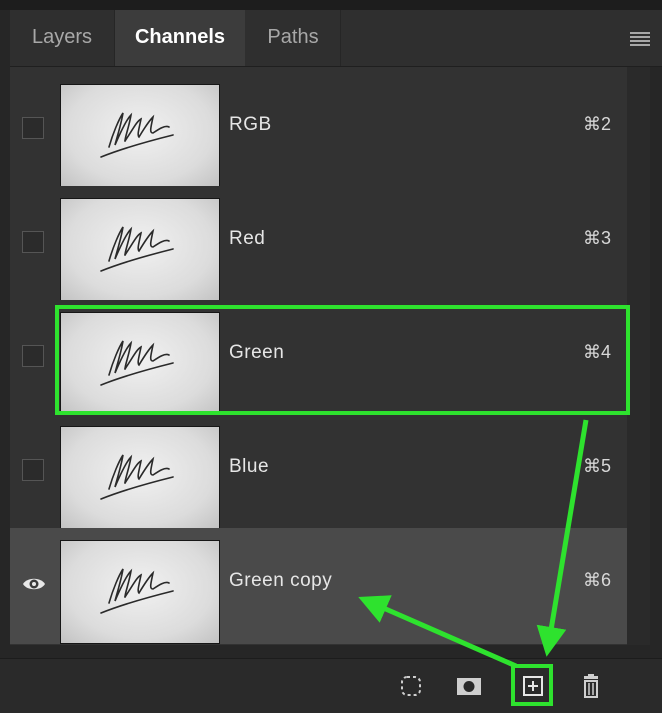 The height and width of the screenshot is (713, 662). Describe the element at coordinates (596, 466) in the screenshot. I see `channel-shortcut: ⌘5` at that location.